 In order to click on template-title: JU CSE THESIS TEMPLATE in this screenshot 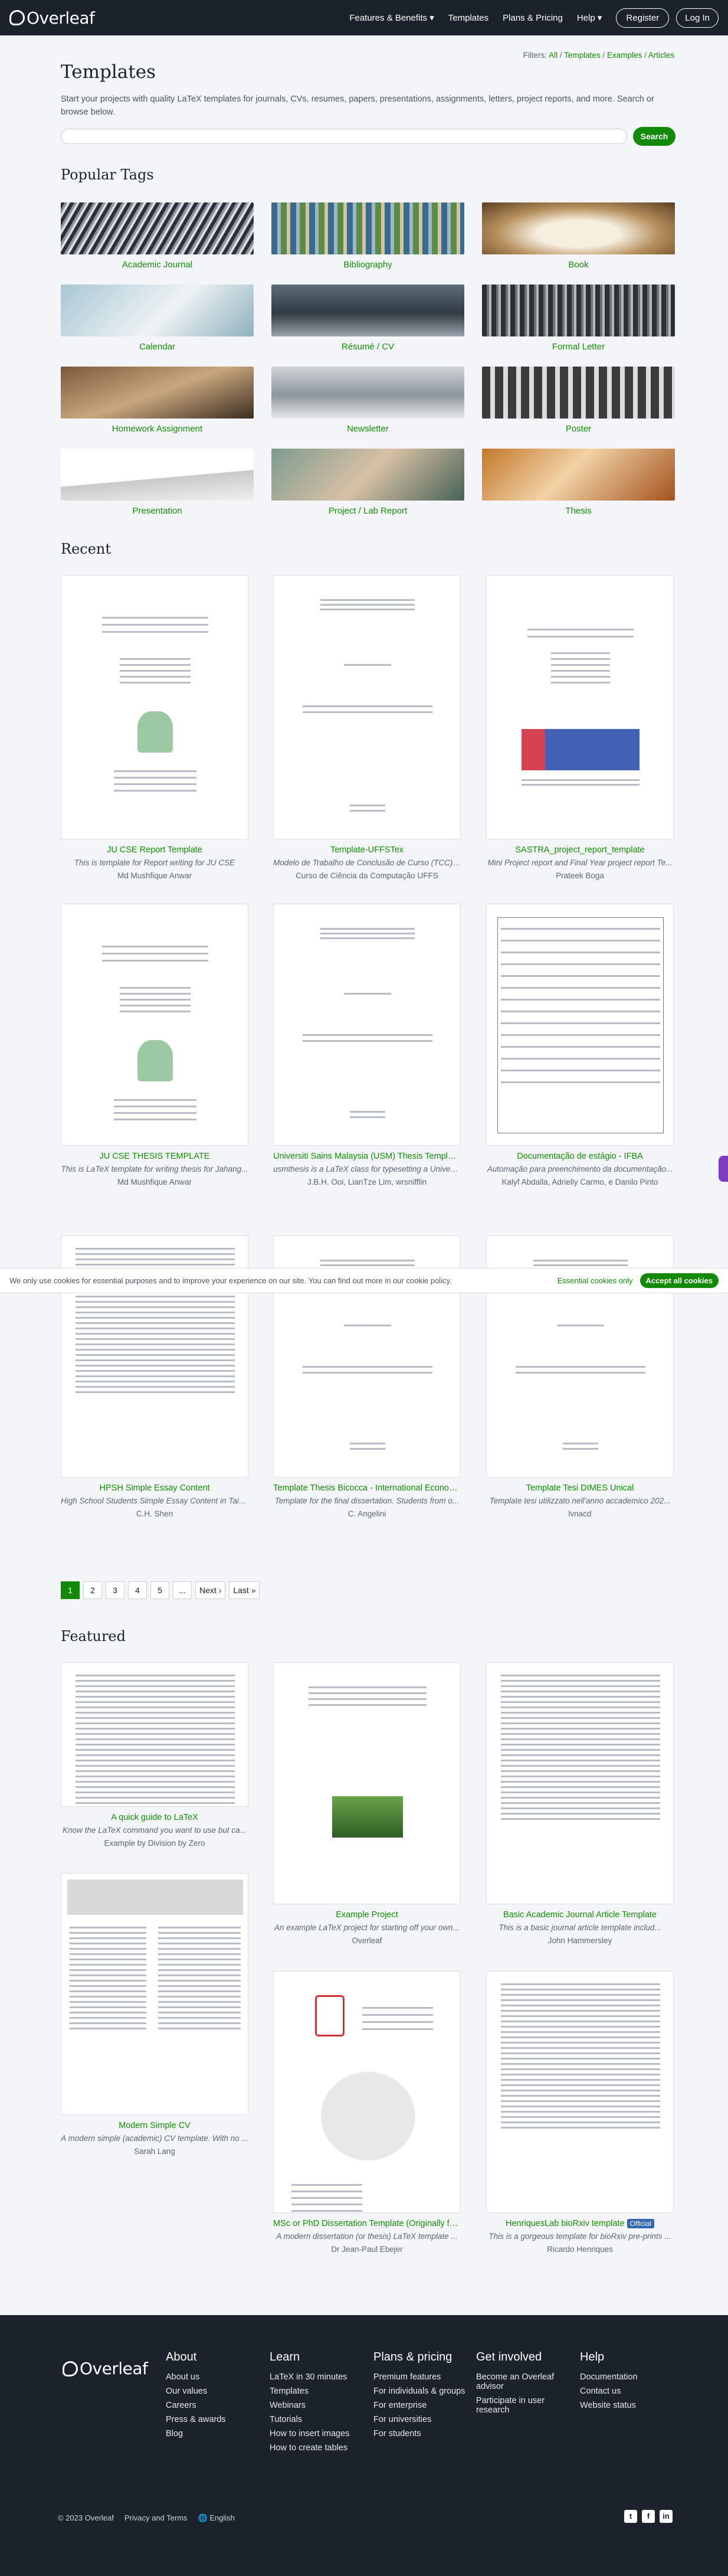, I will do `click(154, 1156)`.